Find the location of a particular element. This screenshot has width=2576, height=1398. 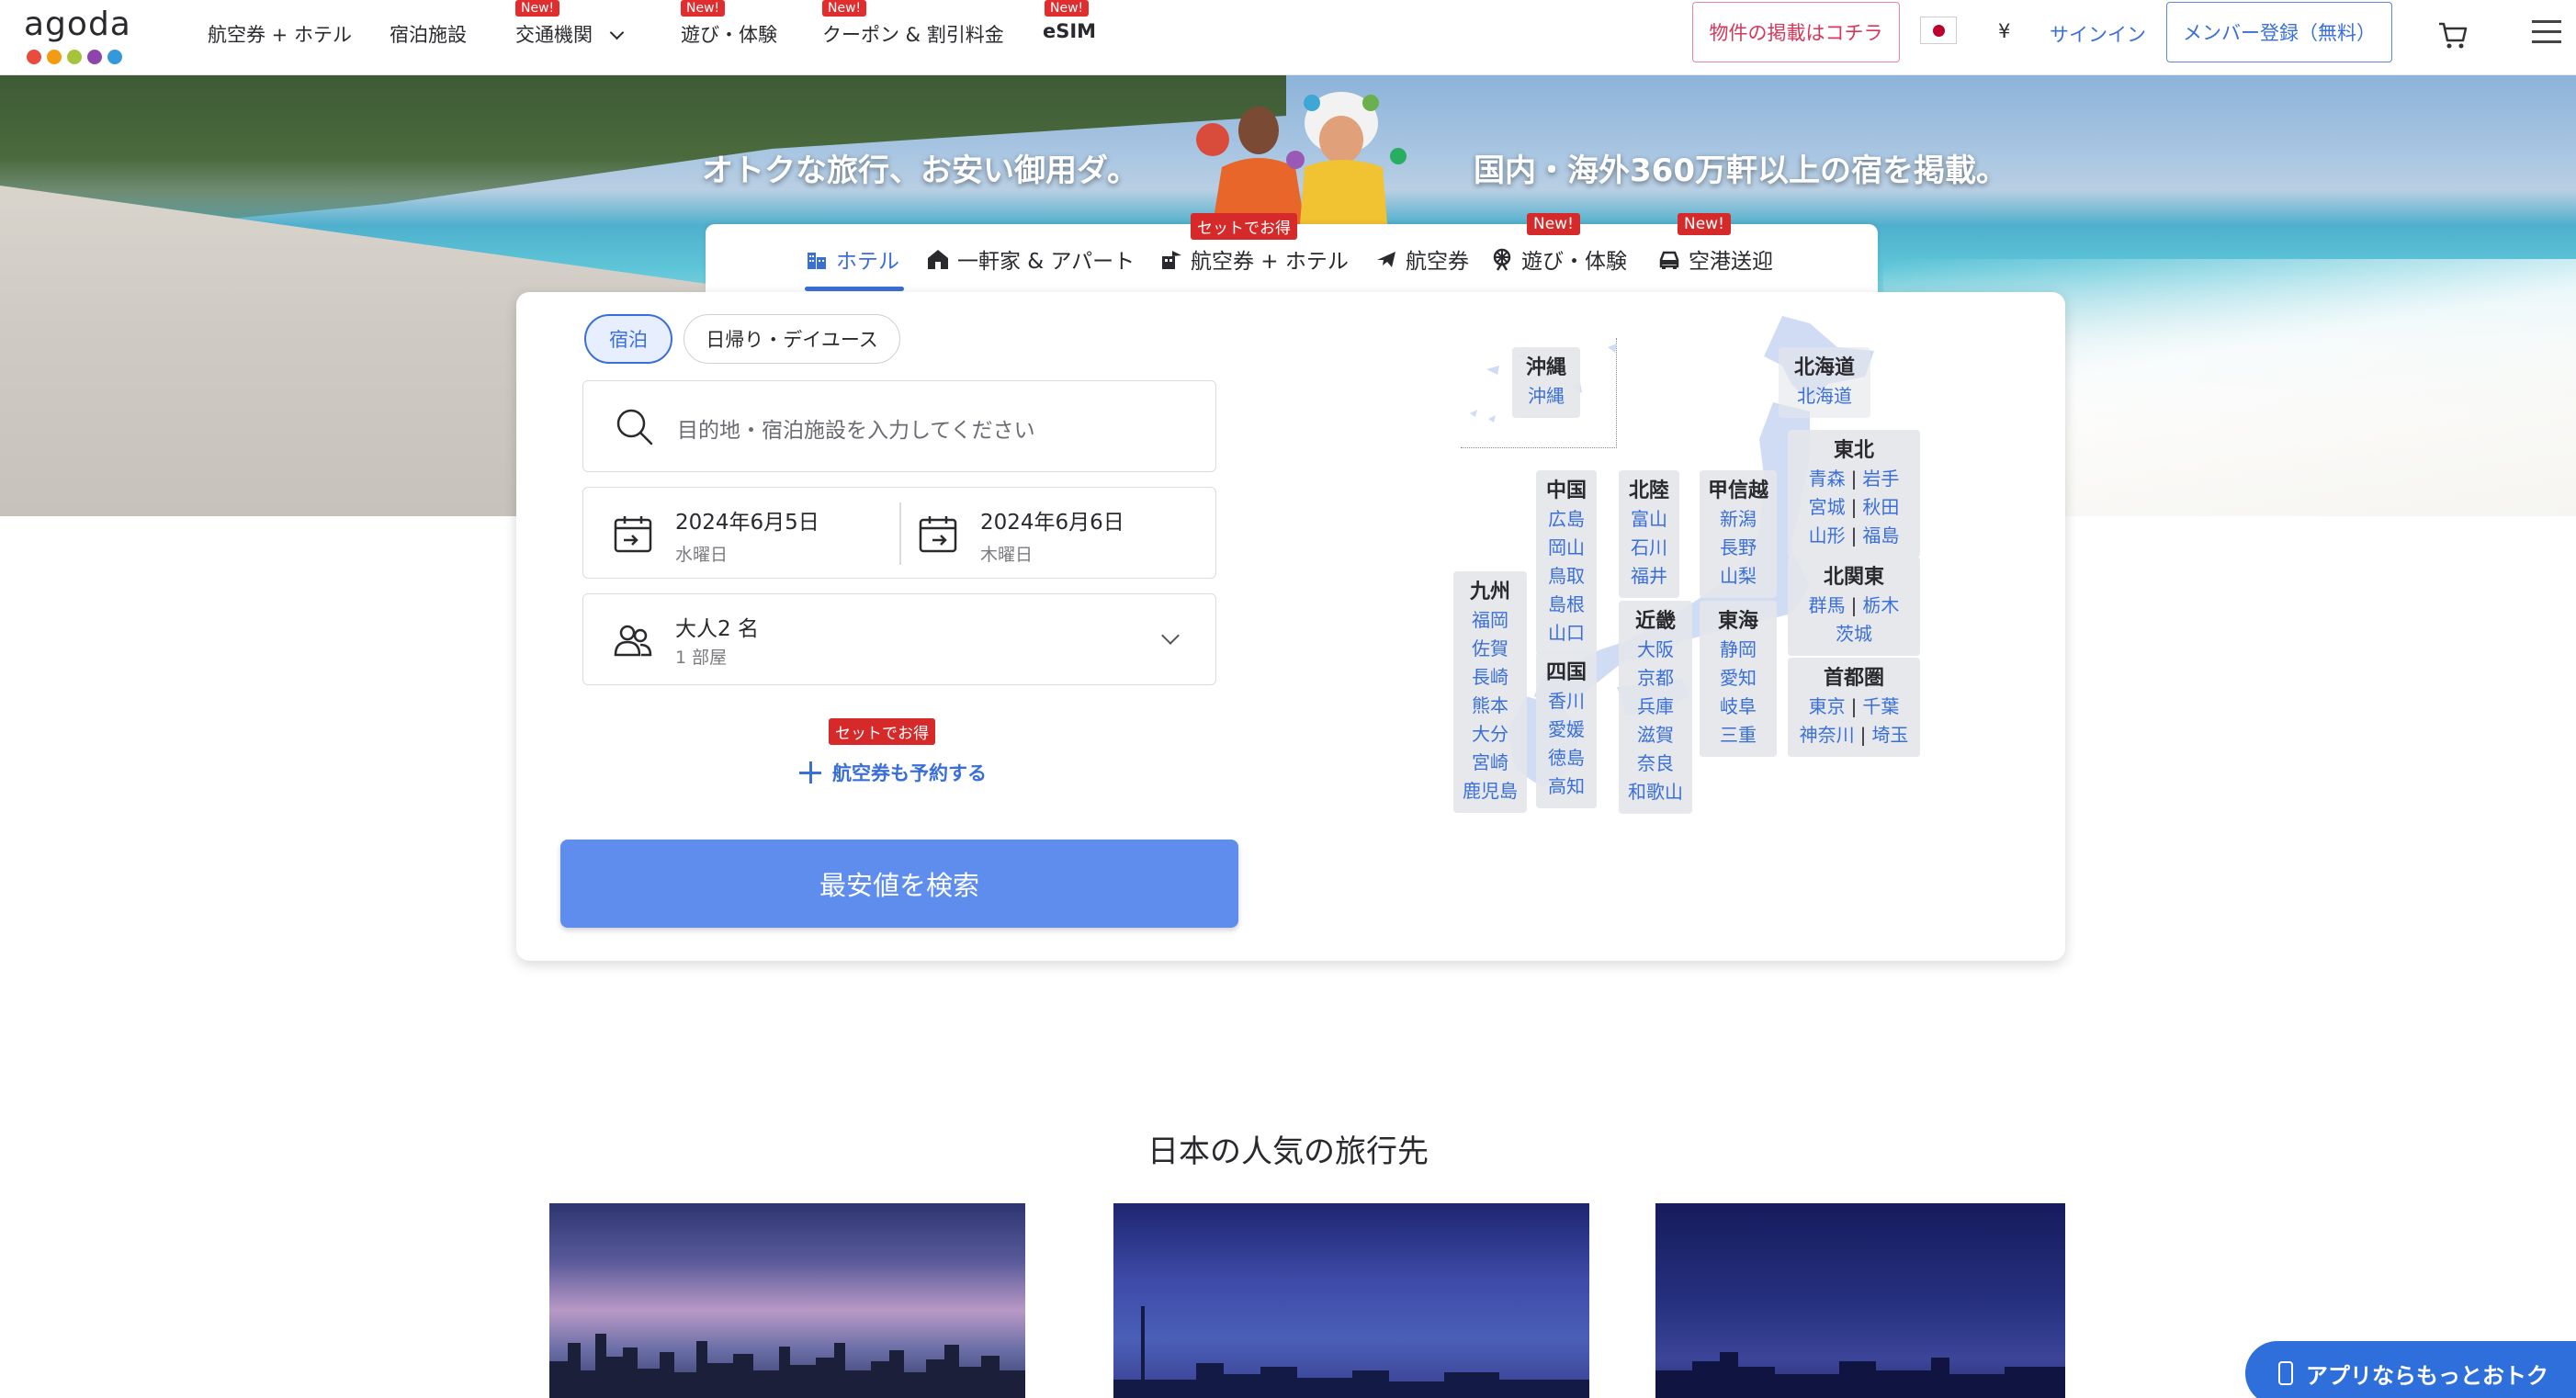

app-promo-banner: アプリならもっとおトク is located at coordinates (2410, 1369).